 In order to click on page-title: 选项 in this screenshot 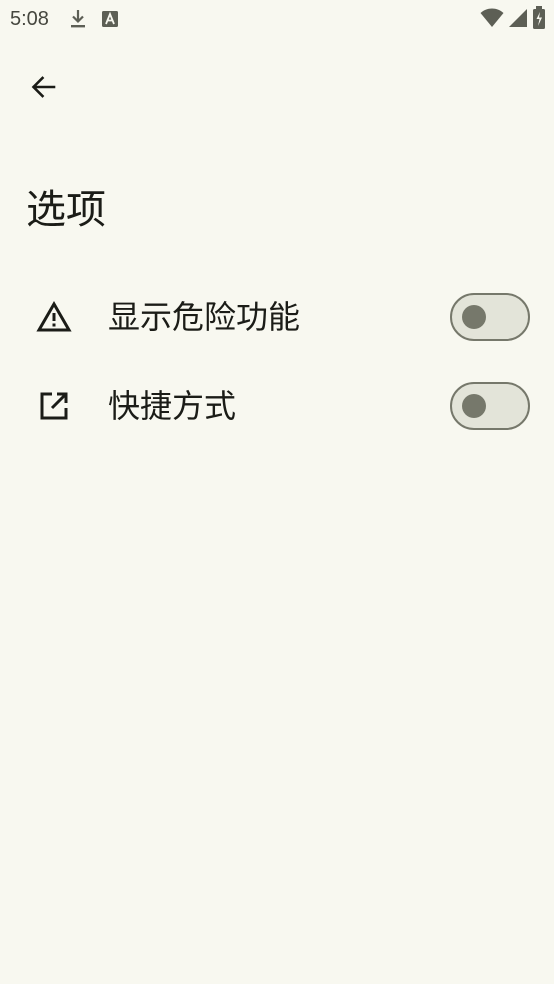, I will do `click(66, 210)`.